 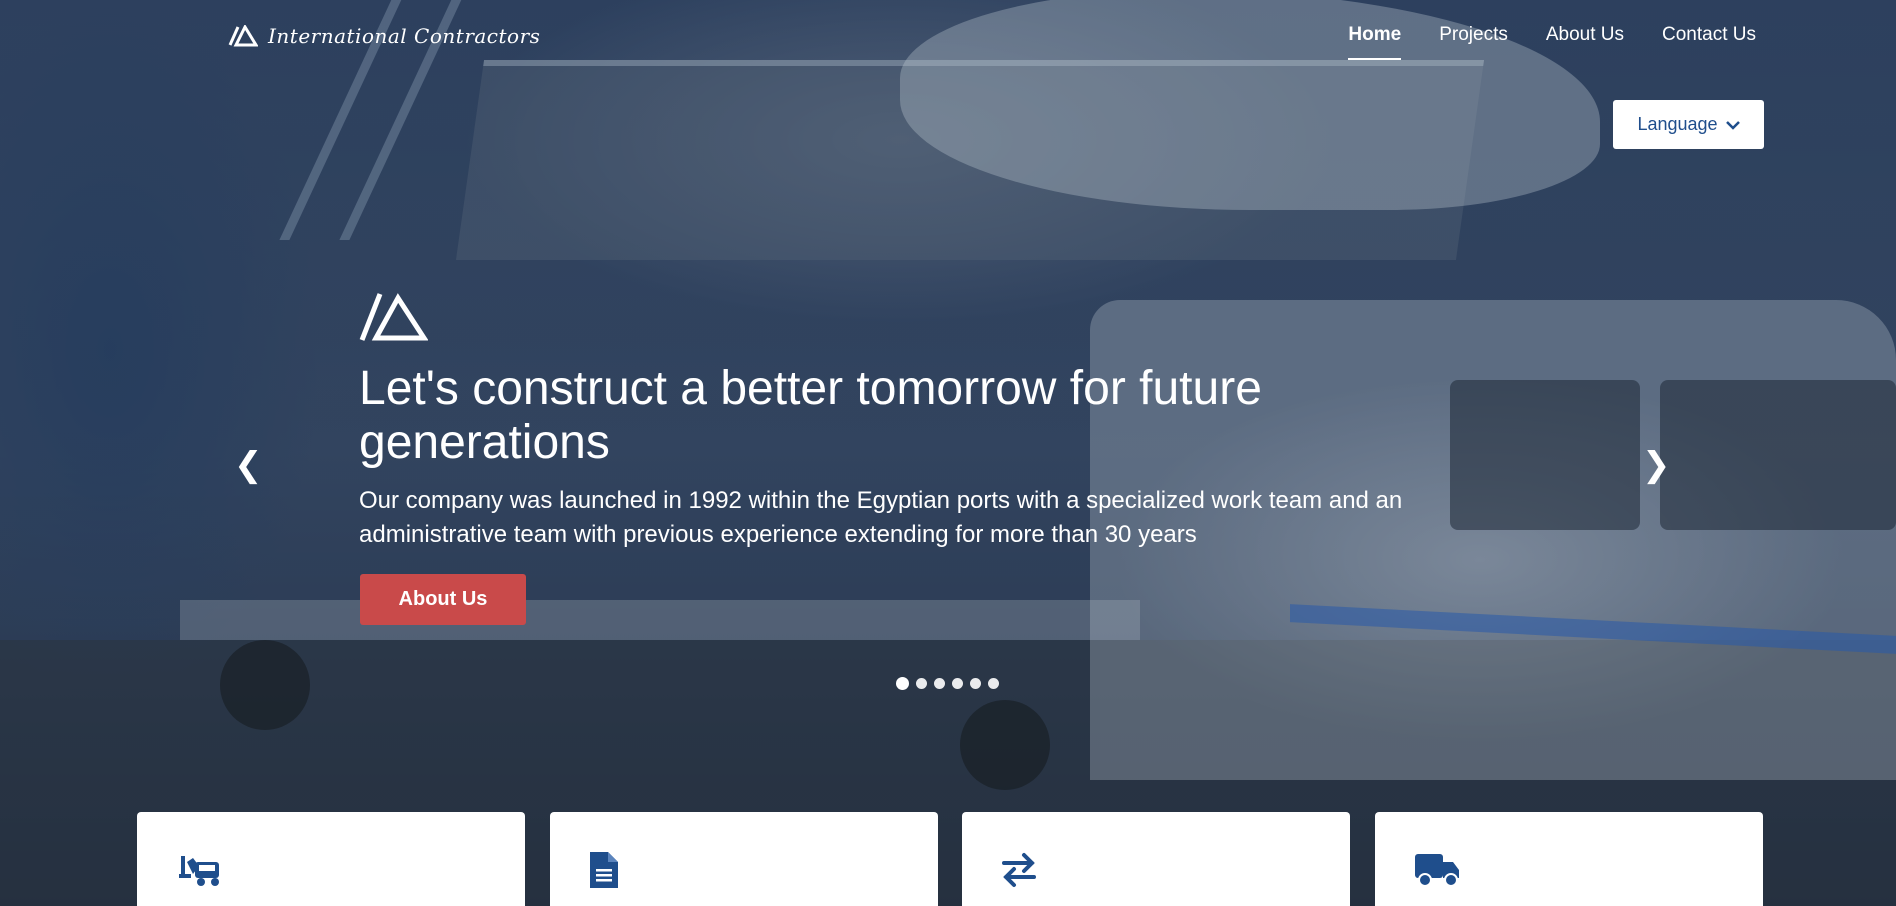 I want to click on logo-text: International Contractors, so click(x=404, y=36).